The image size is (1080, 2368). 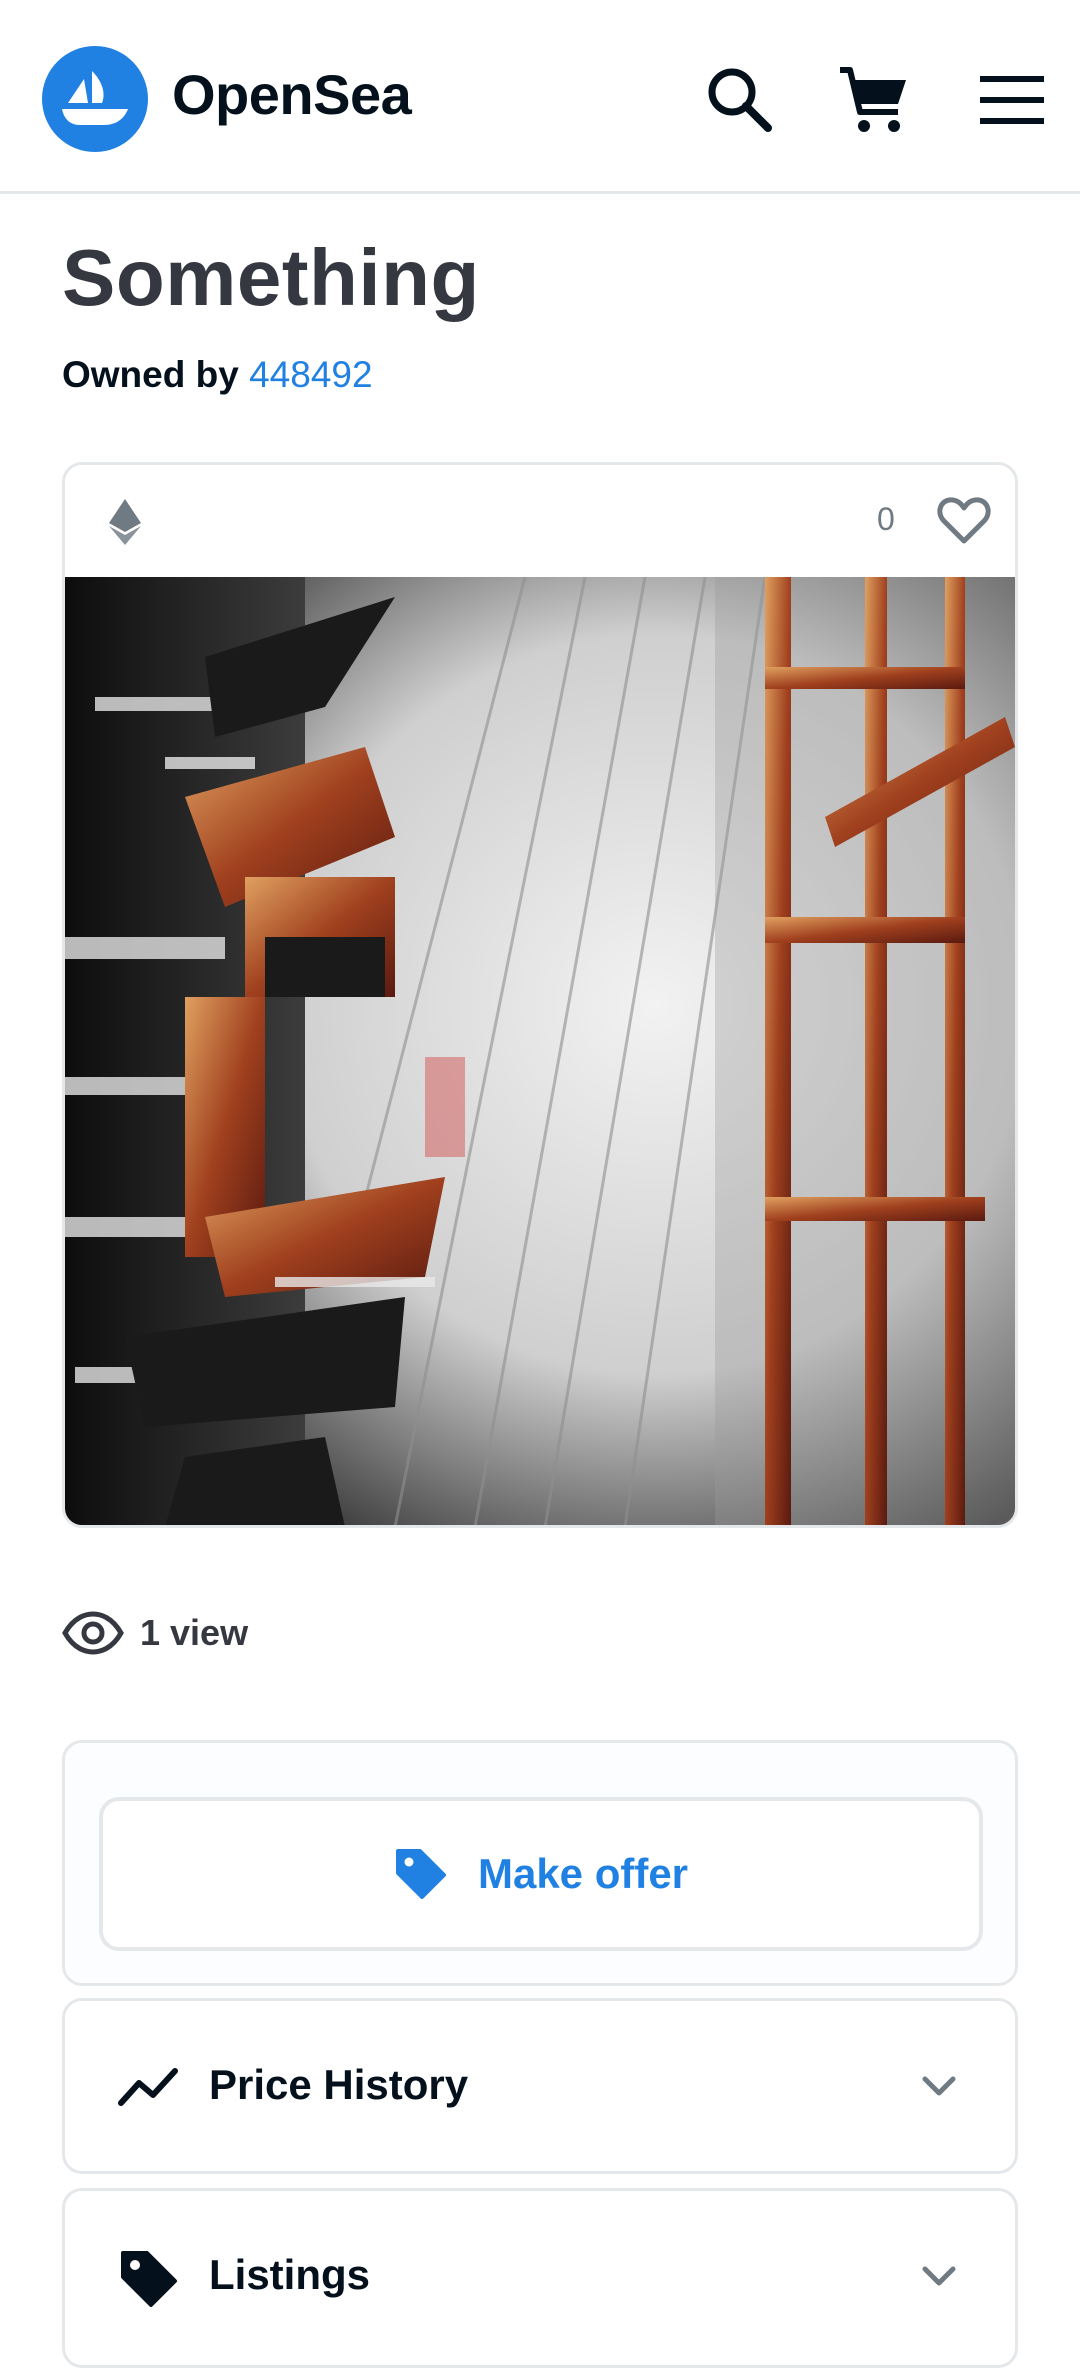 What do you see at coordinates (1016, 100) in the screenshot?
I see `menu-icon` at bounding box center [1016, 100].